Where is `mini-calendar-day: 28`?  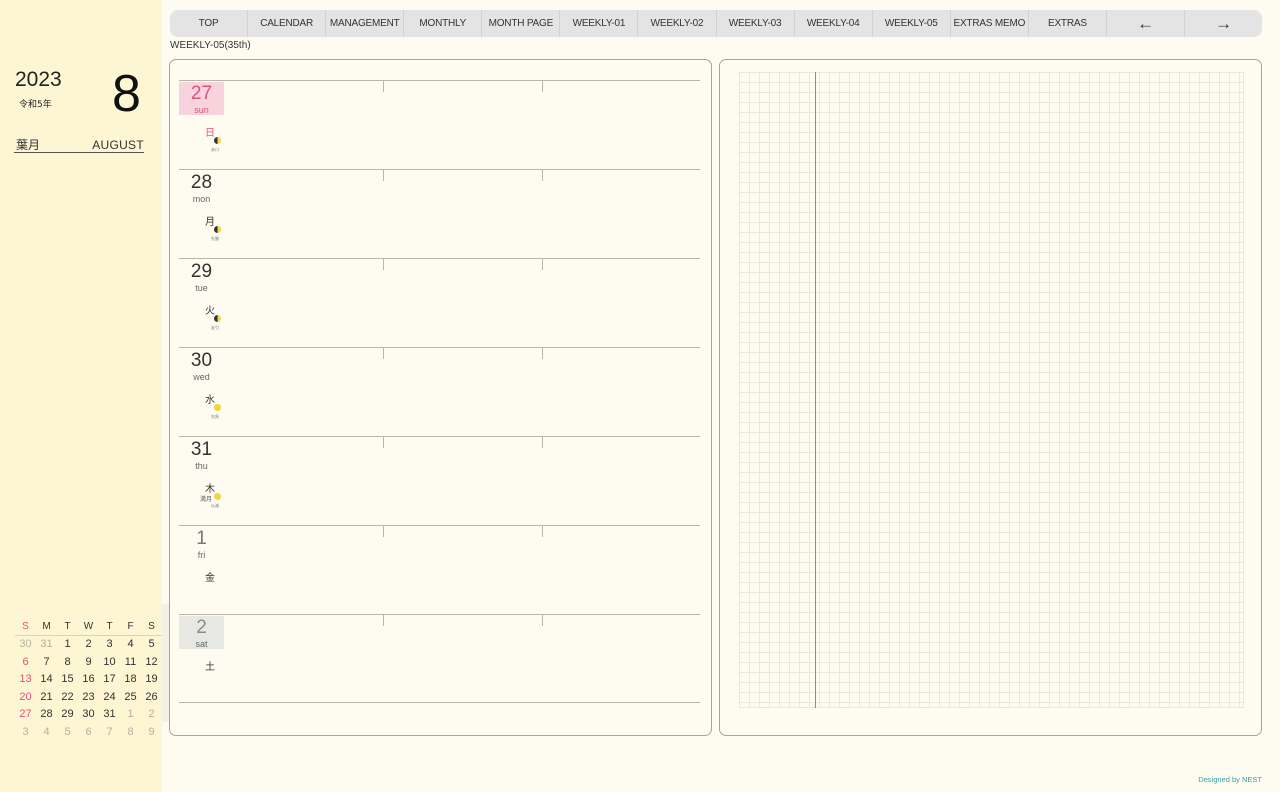
mini-calendar-day: 28 is located at coordinates (46, 714).